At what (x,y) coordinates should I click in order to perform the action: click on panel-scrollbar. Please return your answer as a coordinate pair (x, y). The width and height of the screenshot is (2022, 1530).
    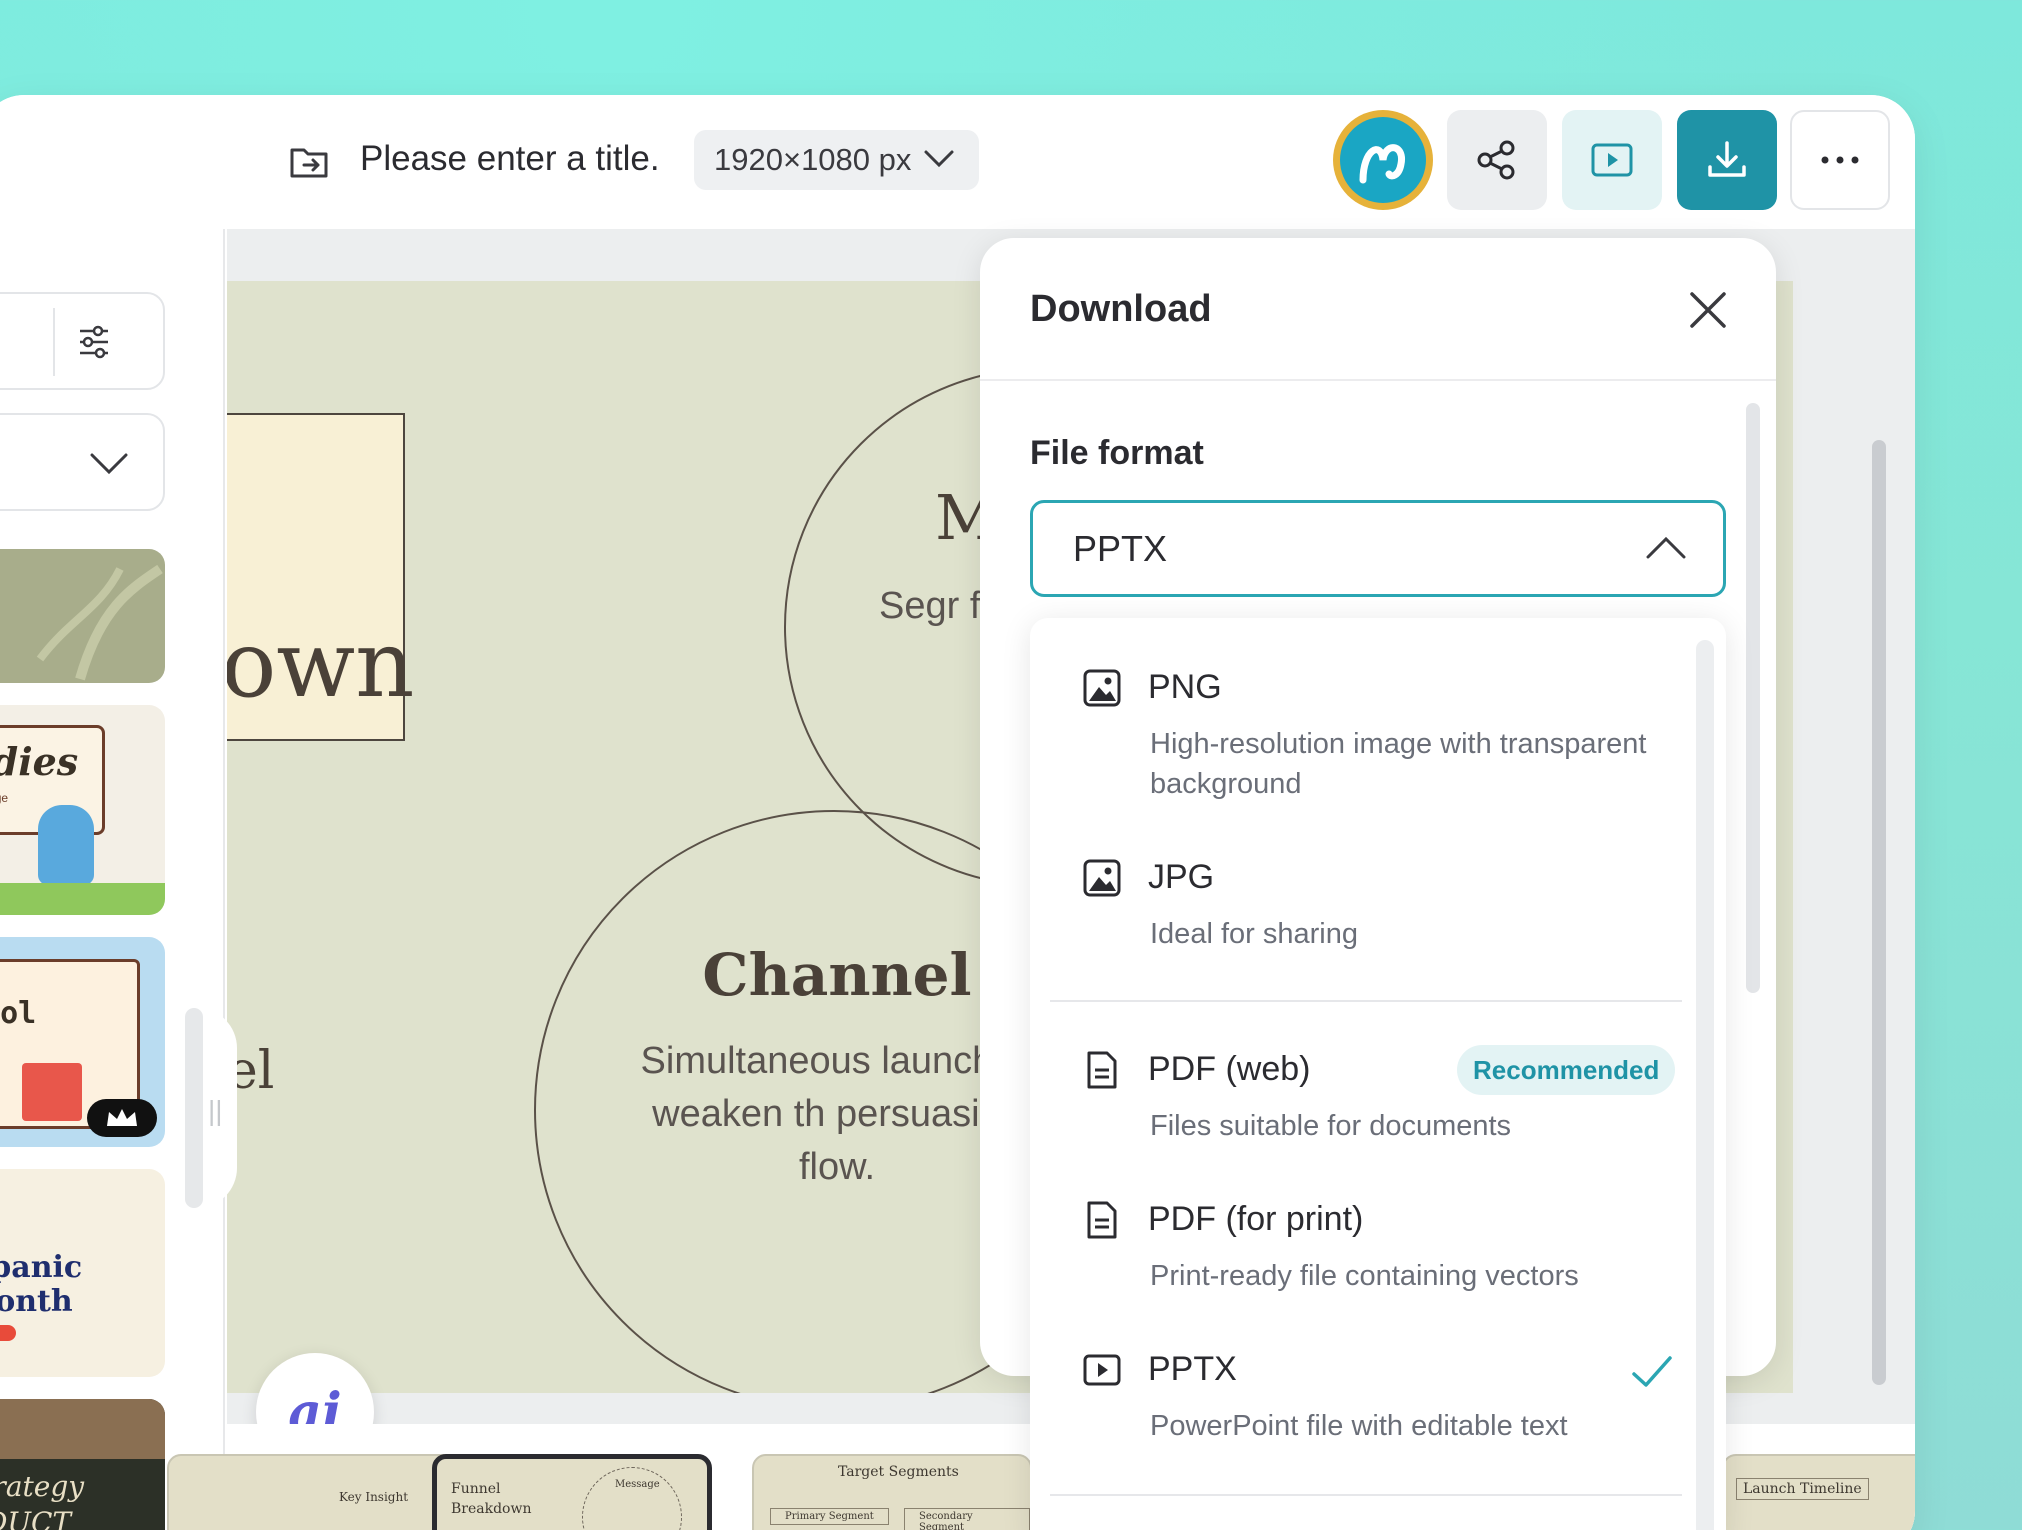
    Looking at the image, I should click on (1753, 698).